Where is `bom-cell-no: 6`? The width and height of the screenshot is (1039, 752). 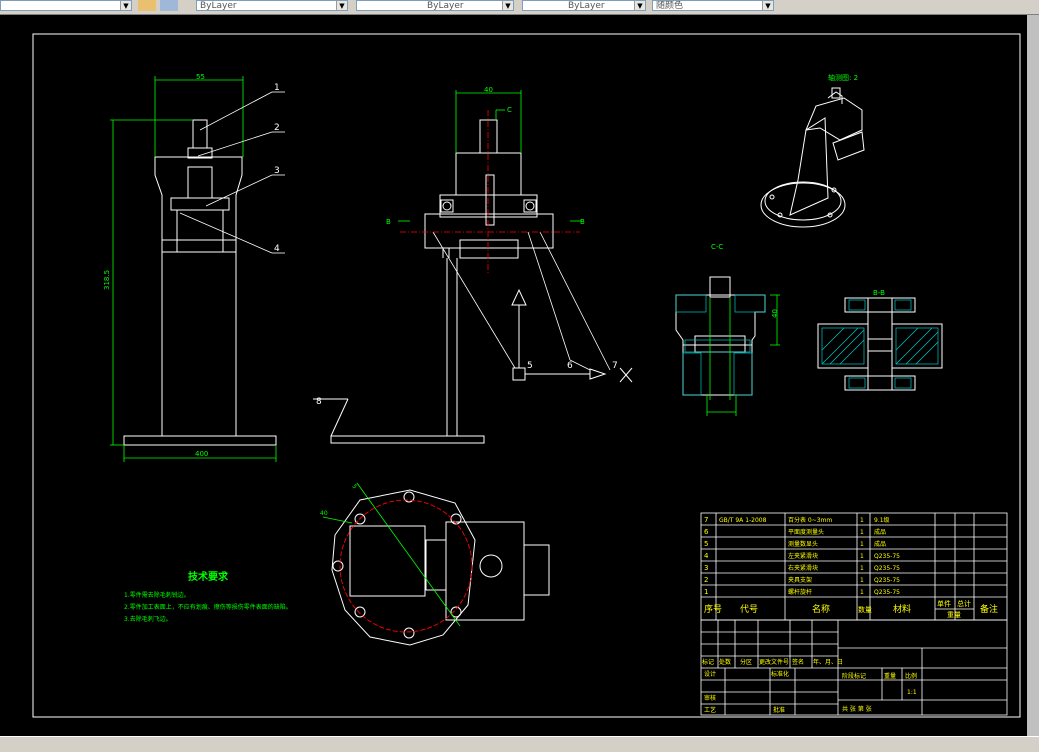 bom-cell-no: 6 is located at coordinates (706, 532).